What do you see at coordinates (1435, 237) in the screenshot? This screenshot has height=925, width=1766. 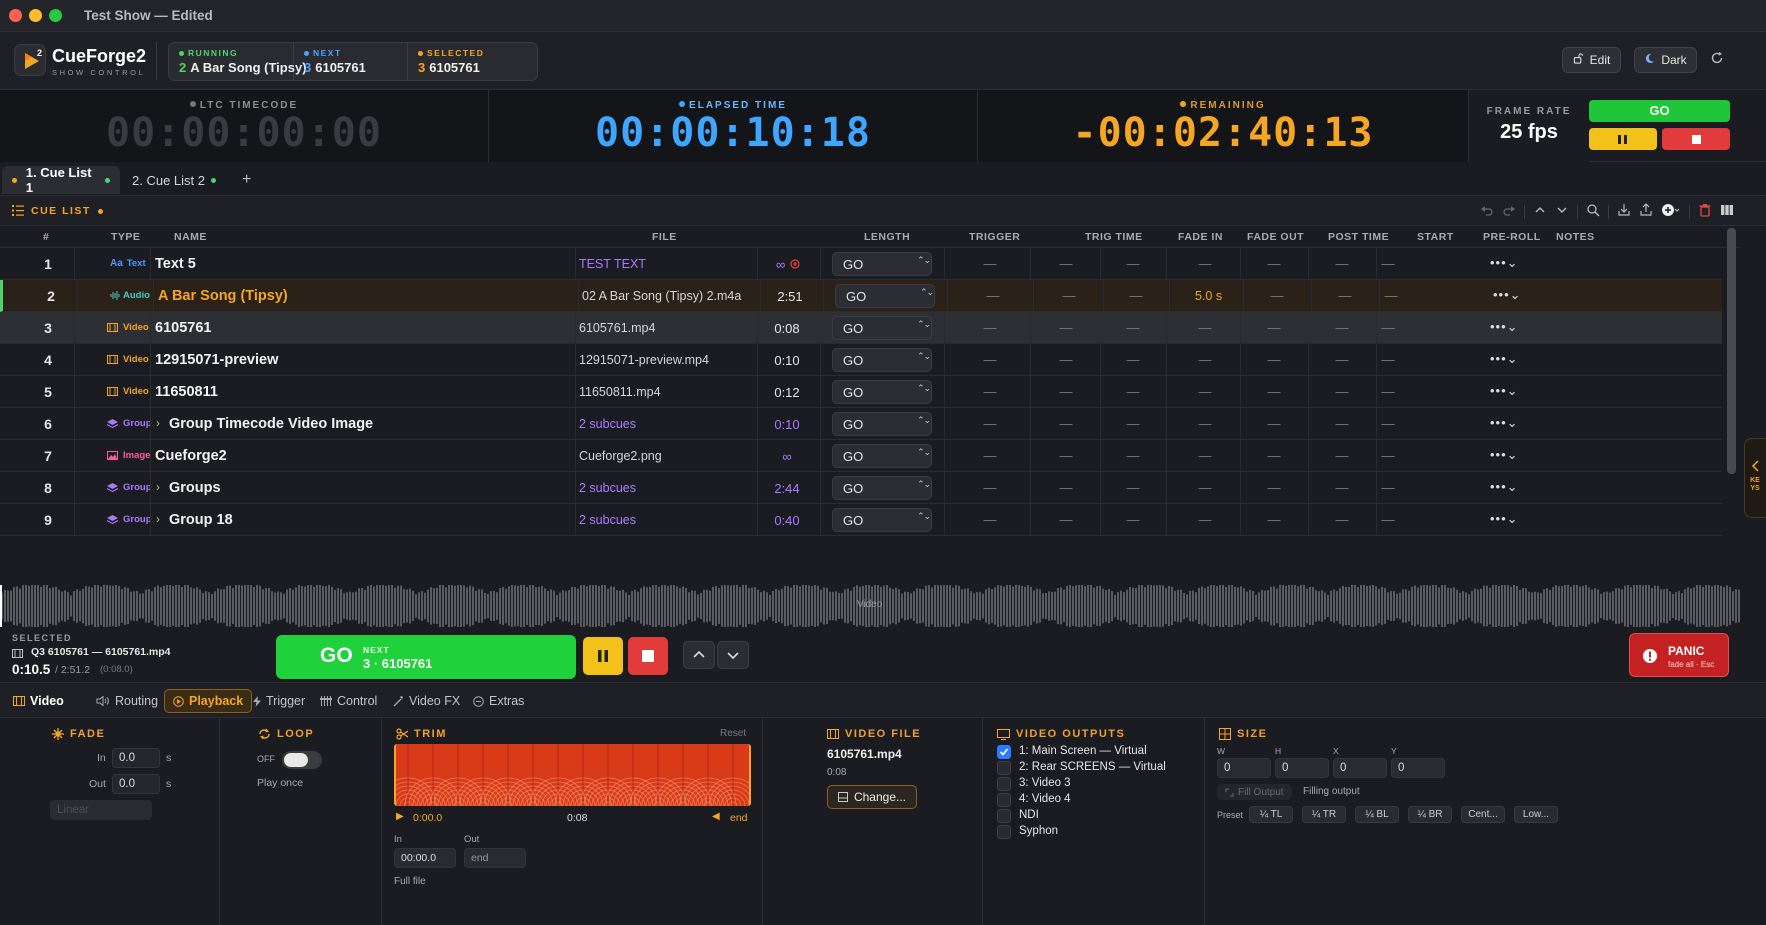 I see `col-start: START` at bounding box center [1435, 237].